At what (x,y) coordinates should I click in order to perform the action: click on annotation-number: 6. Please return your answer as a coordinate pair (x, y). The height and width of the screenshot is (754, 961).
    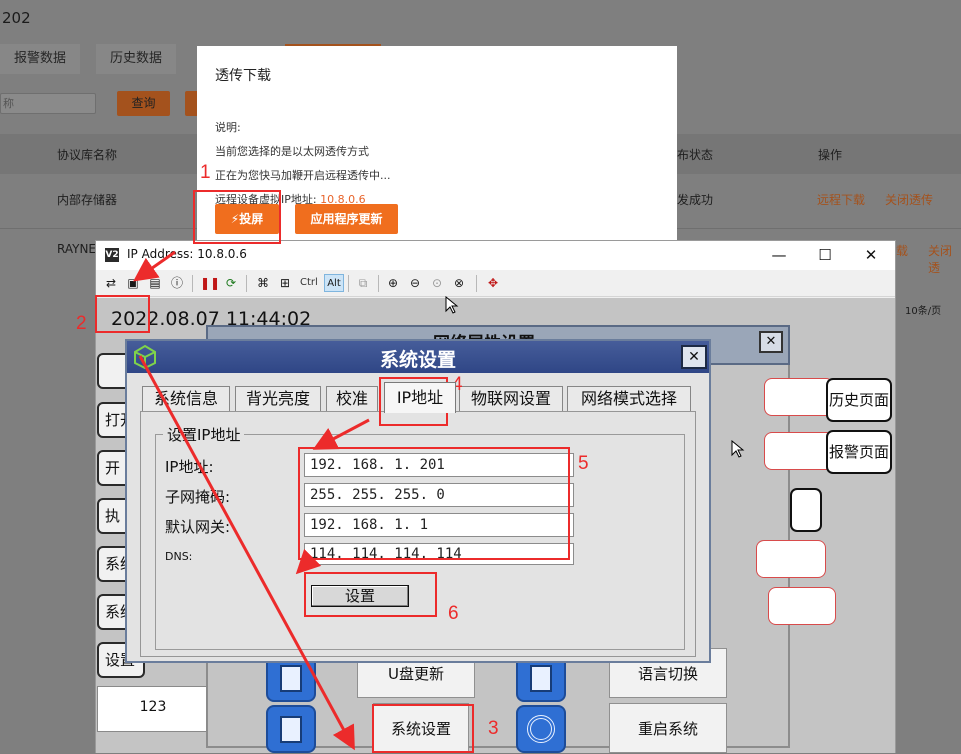
    Looking at the image, I should click on (453, 613).